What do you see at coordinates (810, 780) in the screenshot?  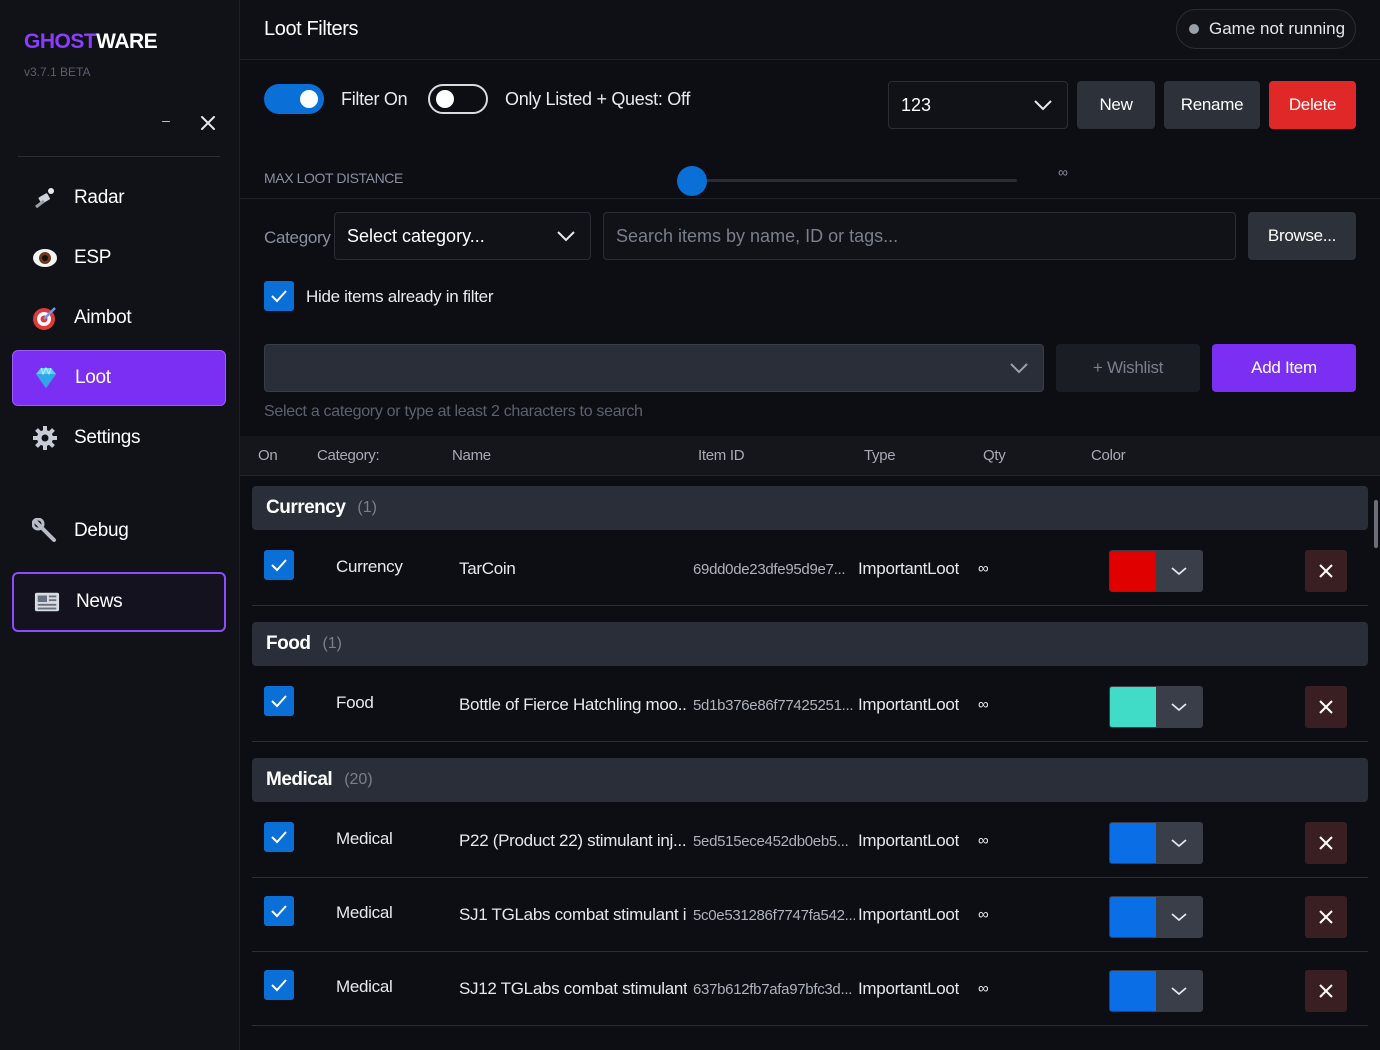 I see `group-header: Medical (20)` at bounding box center [810, 780].